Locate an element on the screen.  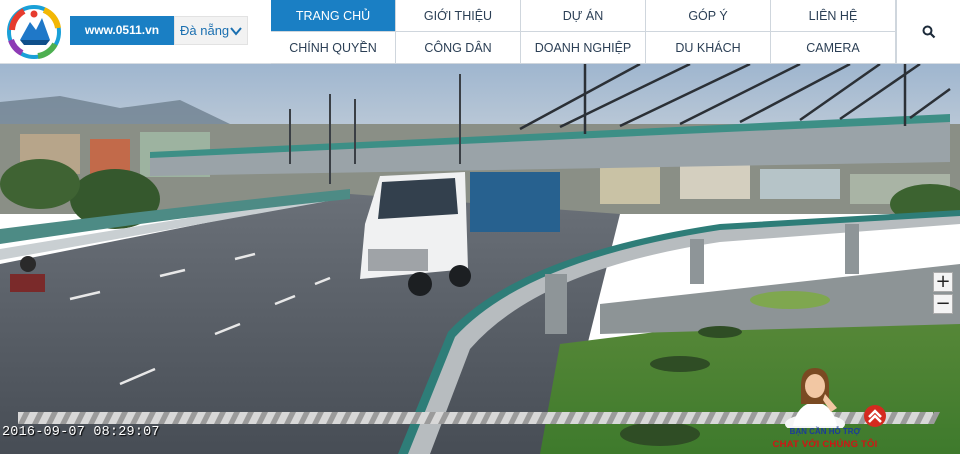
zoom-out-button: − is located at coordinates (943, 304).